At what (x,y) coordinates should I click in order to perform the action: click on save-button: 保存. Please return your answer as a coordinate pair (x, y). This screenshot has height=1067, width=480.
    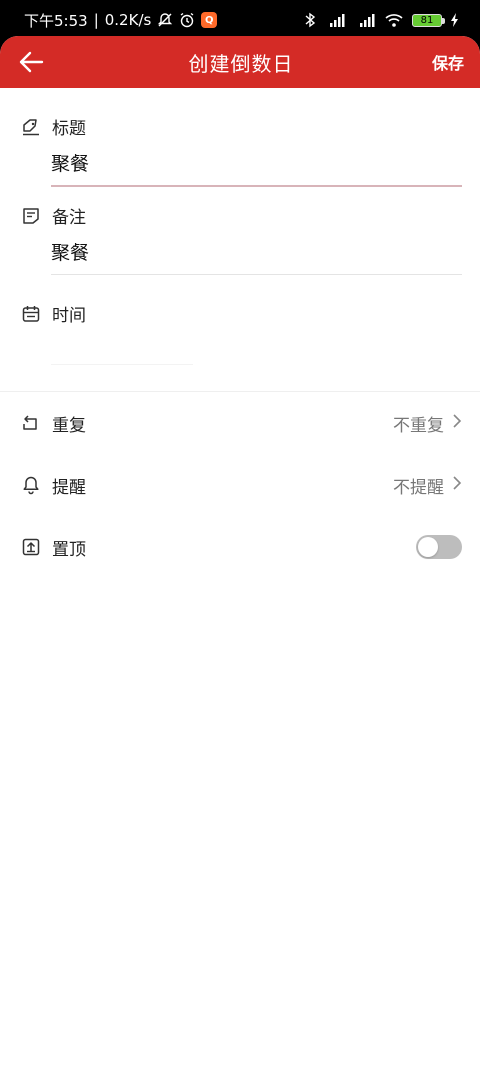
    Looking at the image, I should click on (448, 62).